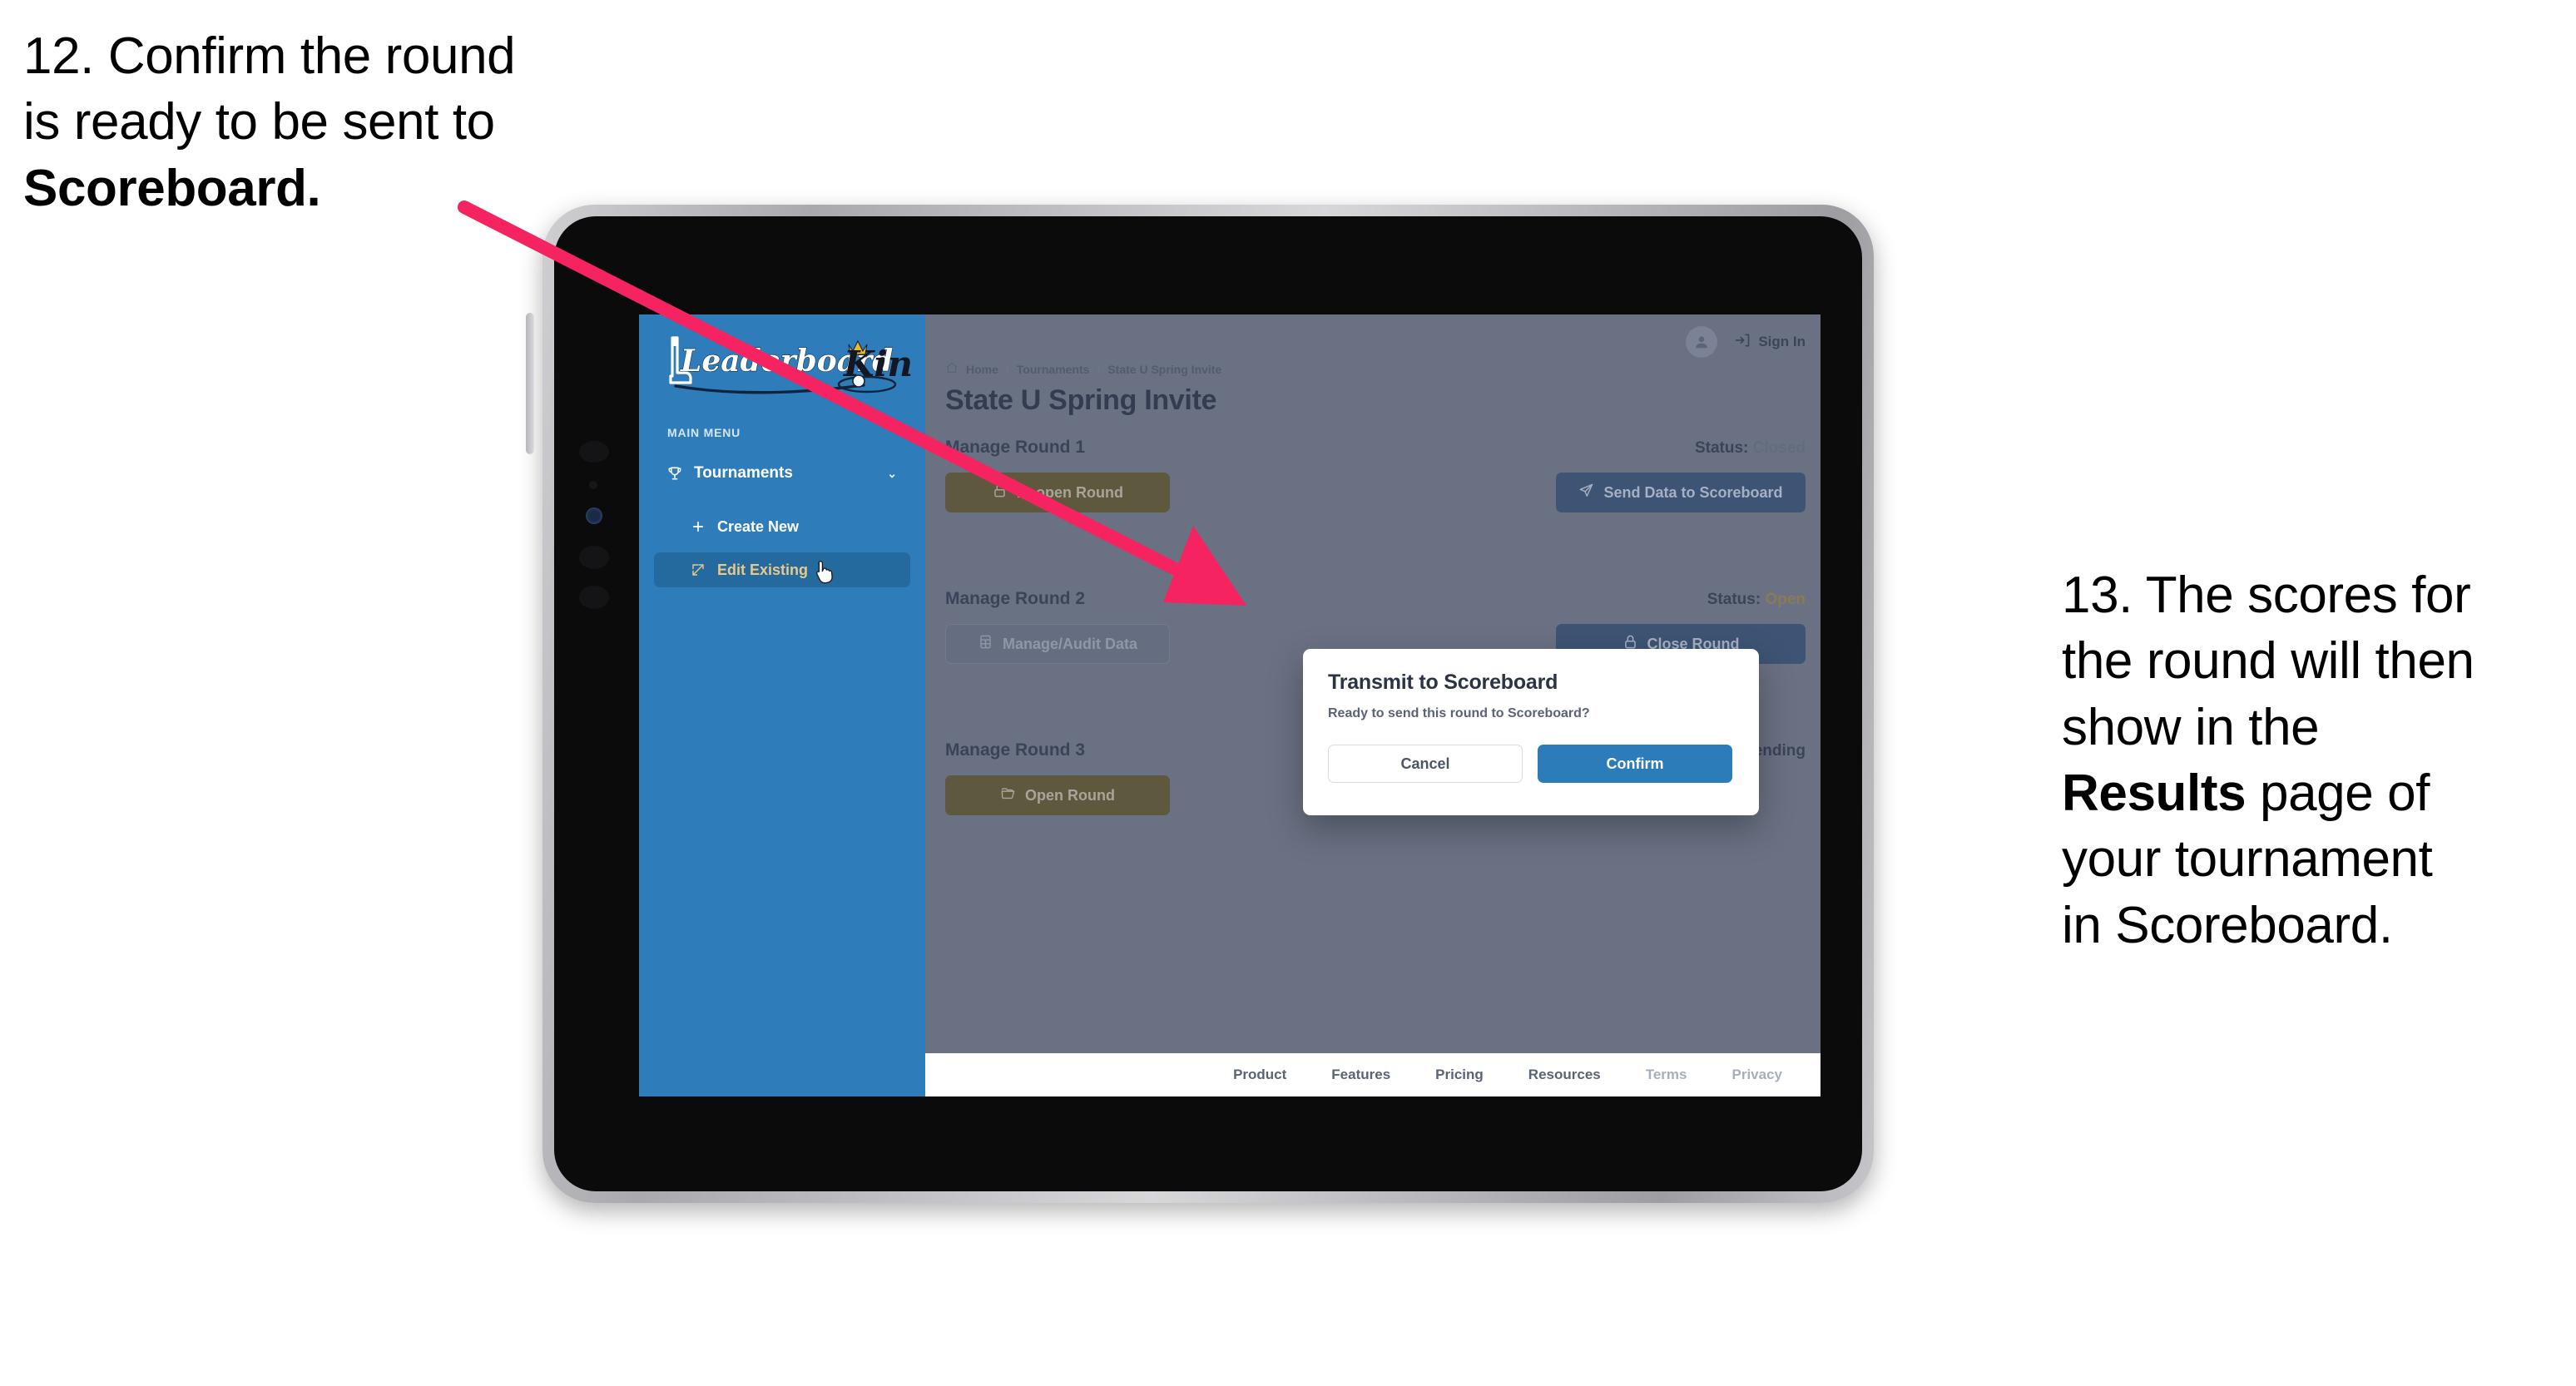 The height and width of the screenshot is (1386, 2576). I want to click on annotation-step-13-line2: the round will then, so click(2268, 661).